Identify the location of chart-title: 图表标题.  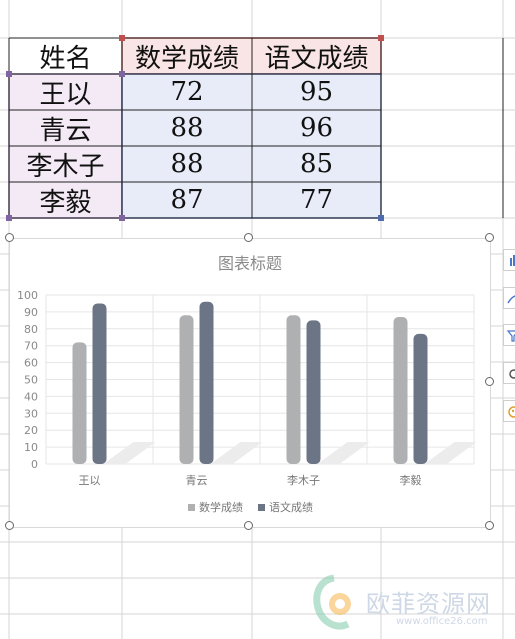
(250, 263).